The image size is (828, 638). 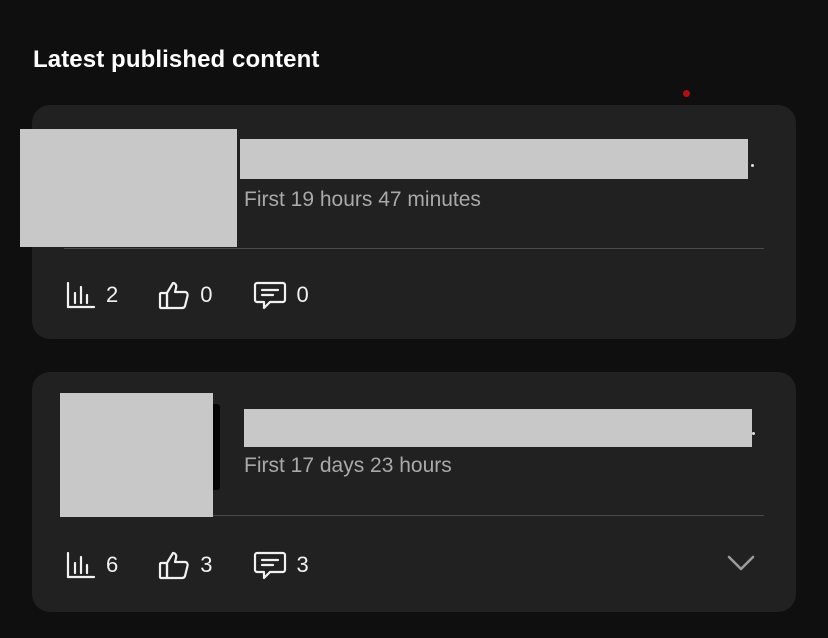 I want to click on views-count: 6, so click(x=112, y=564).